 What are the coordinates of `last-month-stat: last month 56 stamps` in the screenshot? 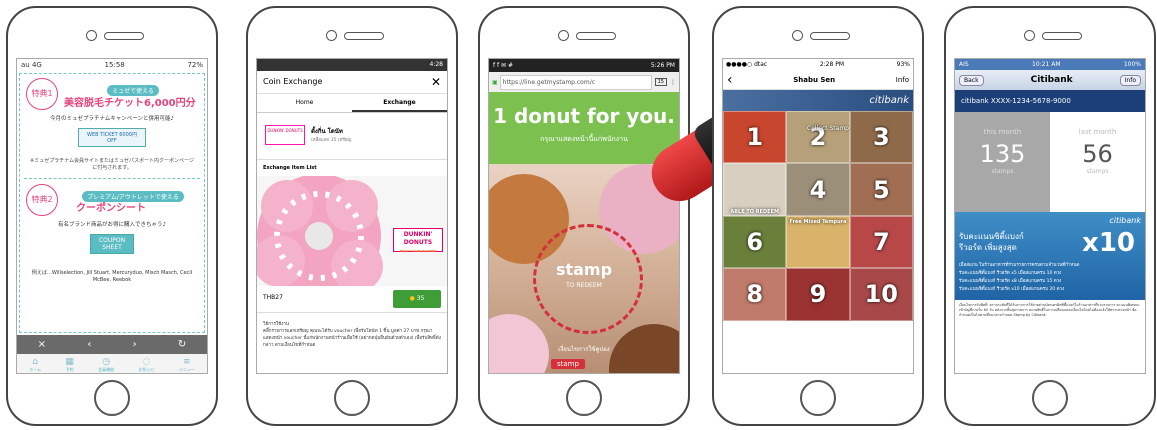 It's located at (1097, 162).